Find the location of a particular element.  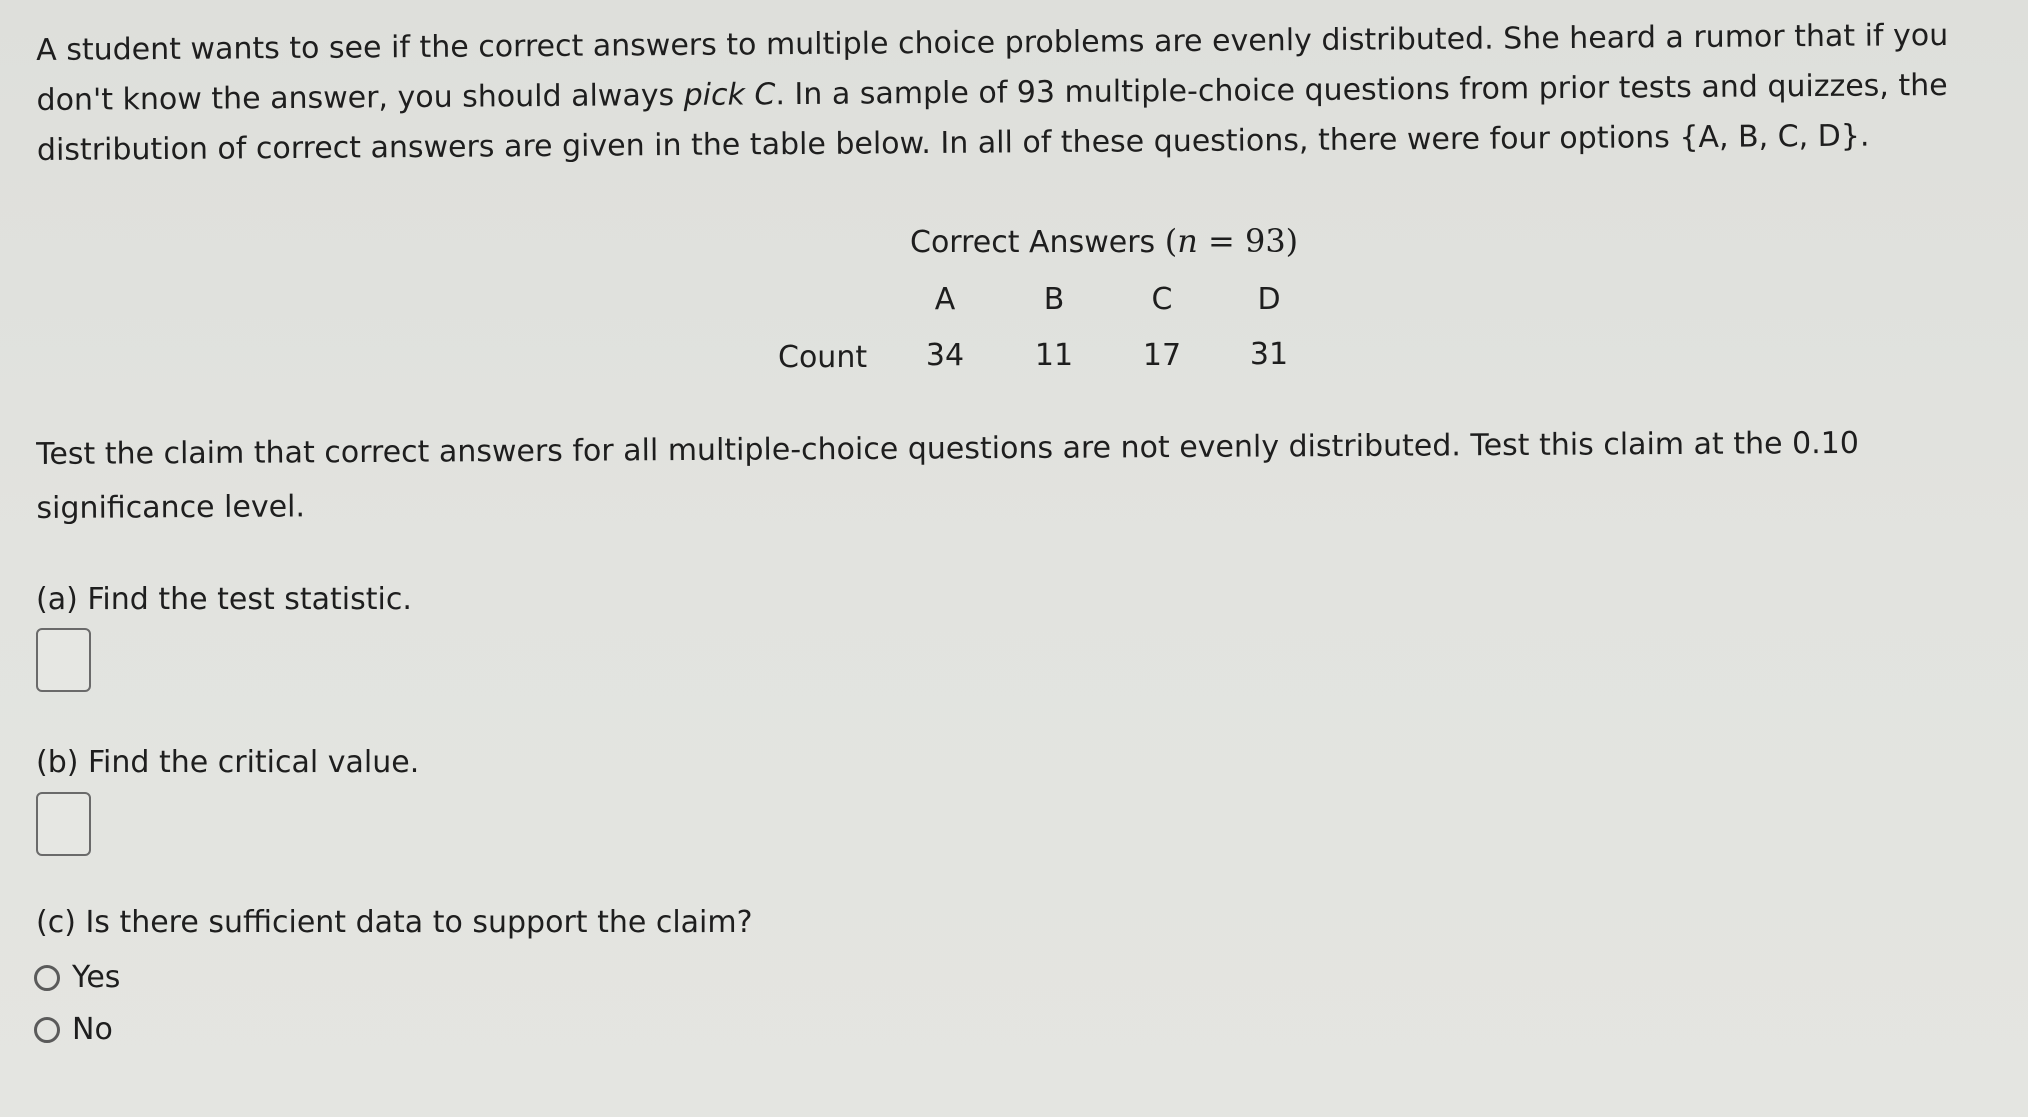

column-header-b: B is located at coordinates (1054, 299).